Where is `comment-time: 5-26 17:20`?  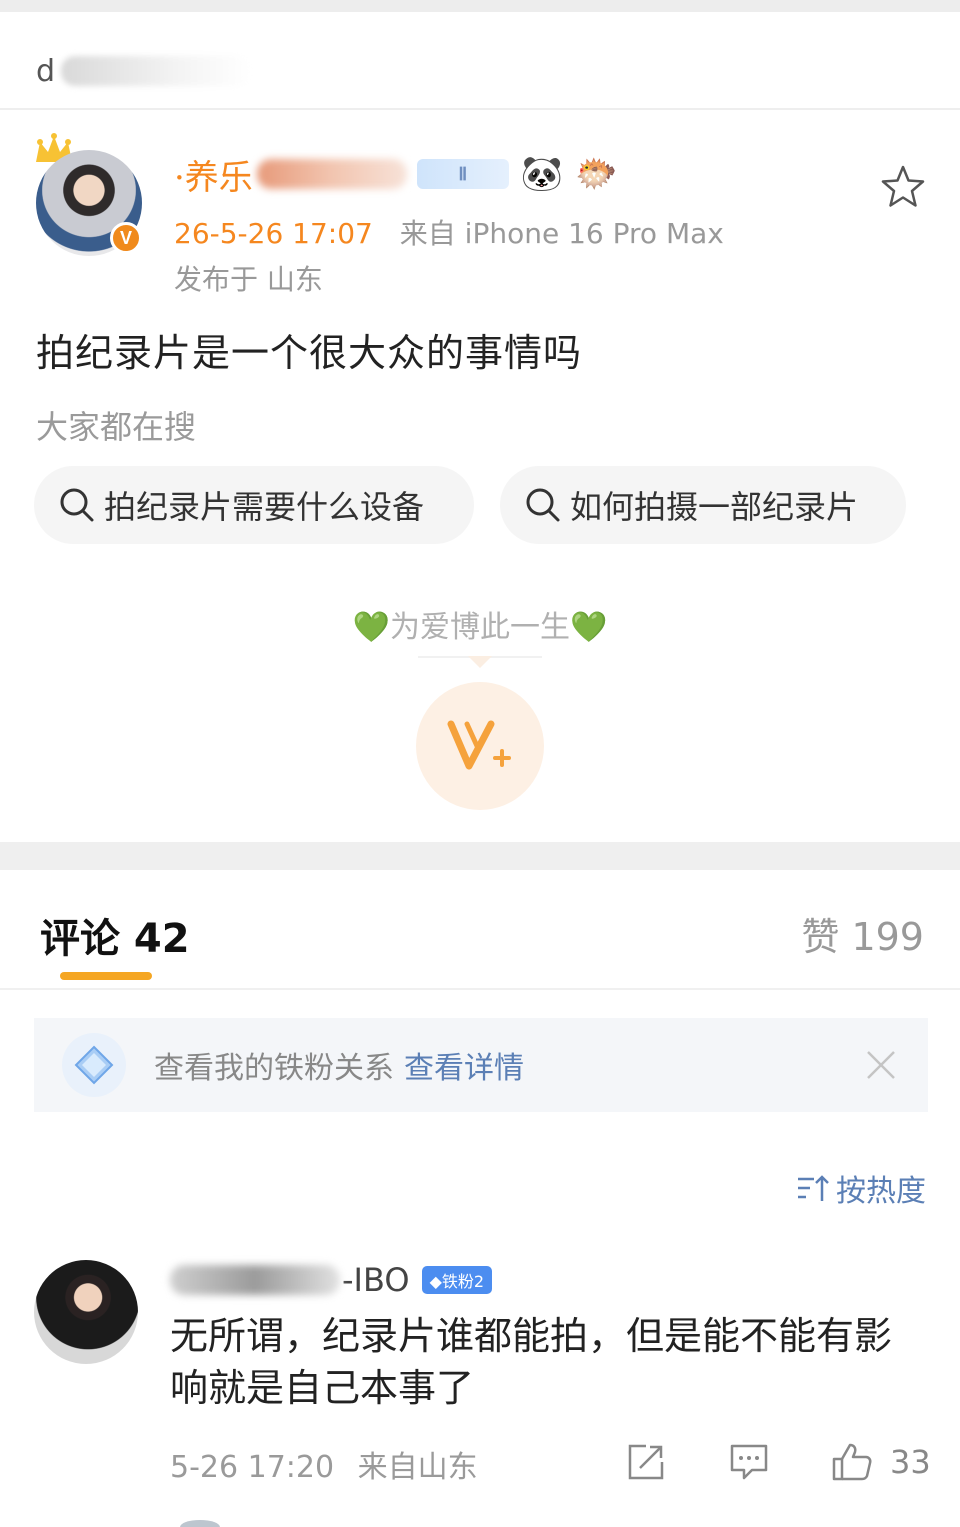
comment-time: 5-26 17:20 is located at coordinates (252, 1467).